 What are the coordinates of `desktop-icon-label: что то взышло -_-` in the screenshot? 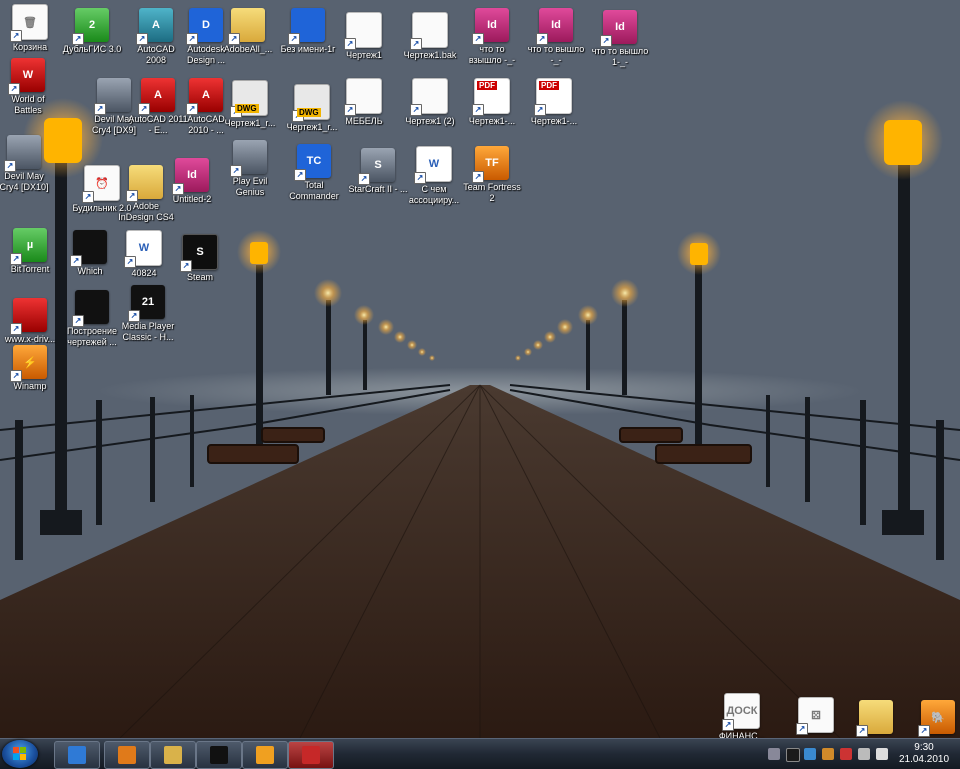 It's located at (492, 54).